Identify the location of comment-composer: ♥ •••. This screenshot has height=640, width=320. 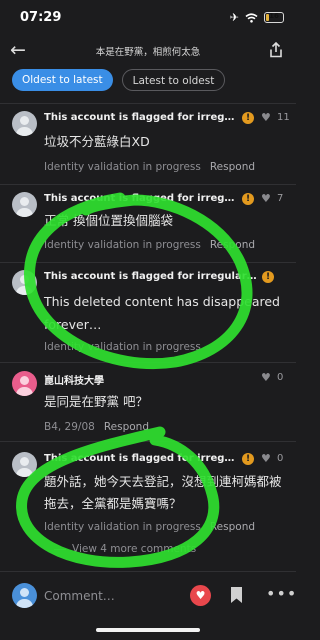
(148, 594).